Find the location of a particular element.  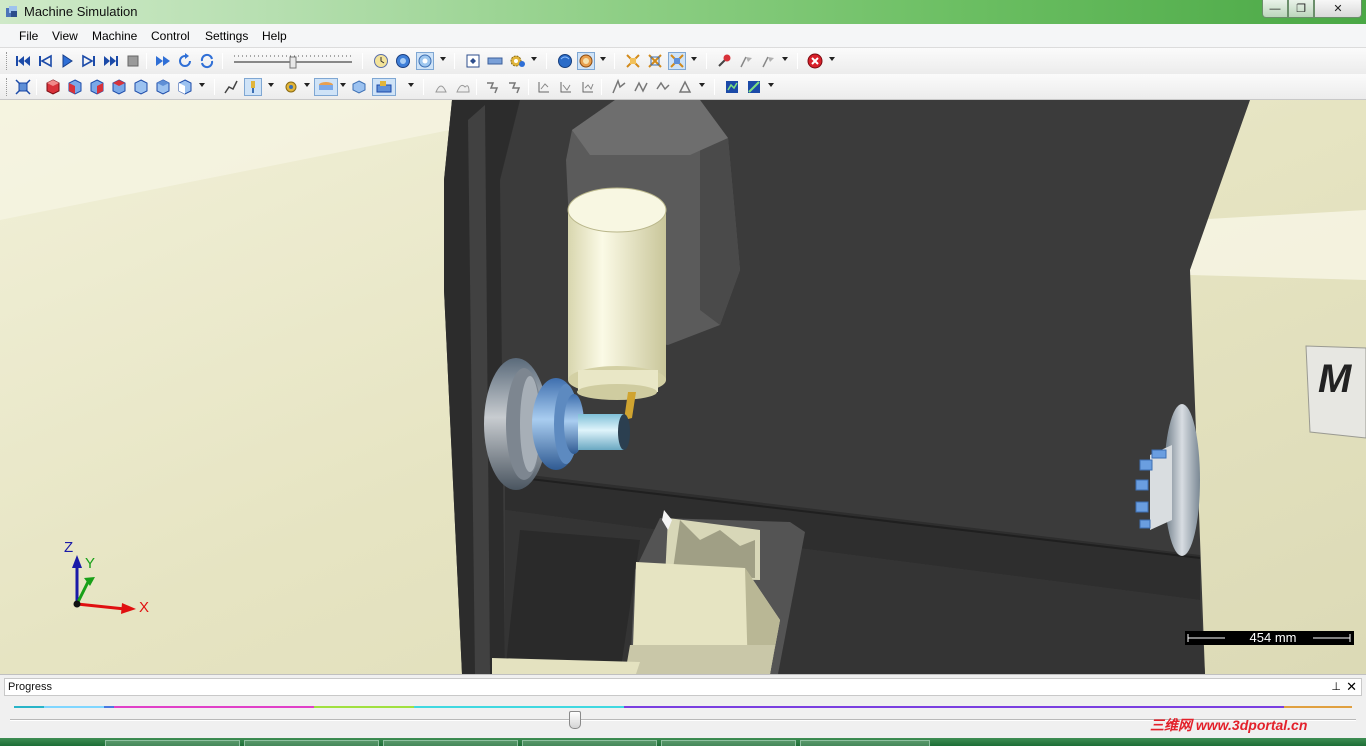

toolbar-view is located at coordinates (683, 87).